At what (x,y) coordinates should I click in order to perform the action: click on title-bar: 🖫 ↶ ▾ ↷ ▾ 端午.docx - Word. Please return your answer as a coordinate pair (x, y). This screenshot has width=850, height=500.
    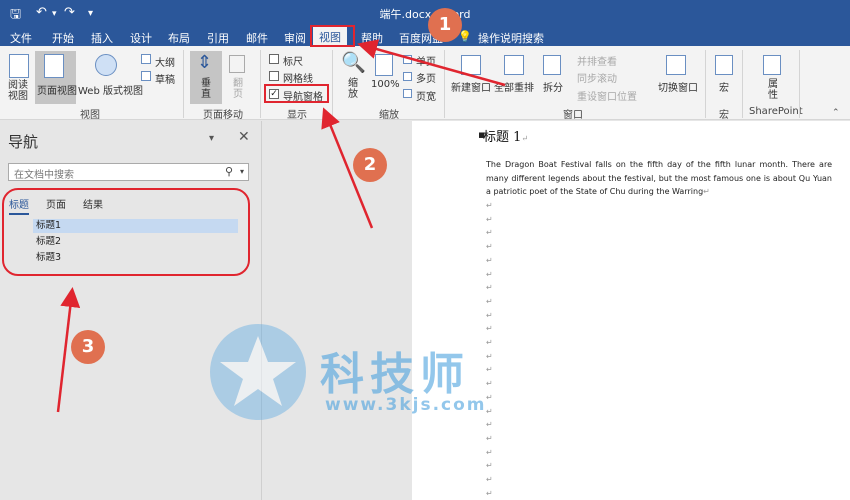
    Looking at the image, I should click on (425, 13).